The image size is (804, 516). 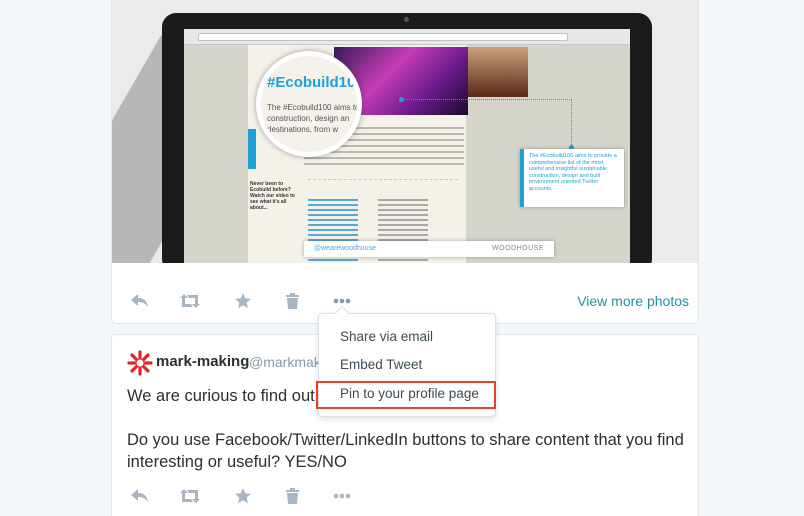 What do you see at coordinates (345, 248) in the screenshot?
I see `banner-handle: @wearewoodhouse` at bounding box center [345, 248].